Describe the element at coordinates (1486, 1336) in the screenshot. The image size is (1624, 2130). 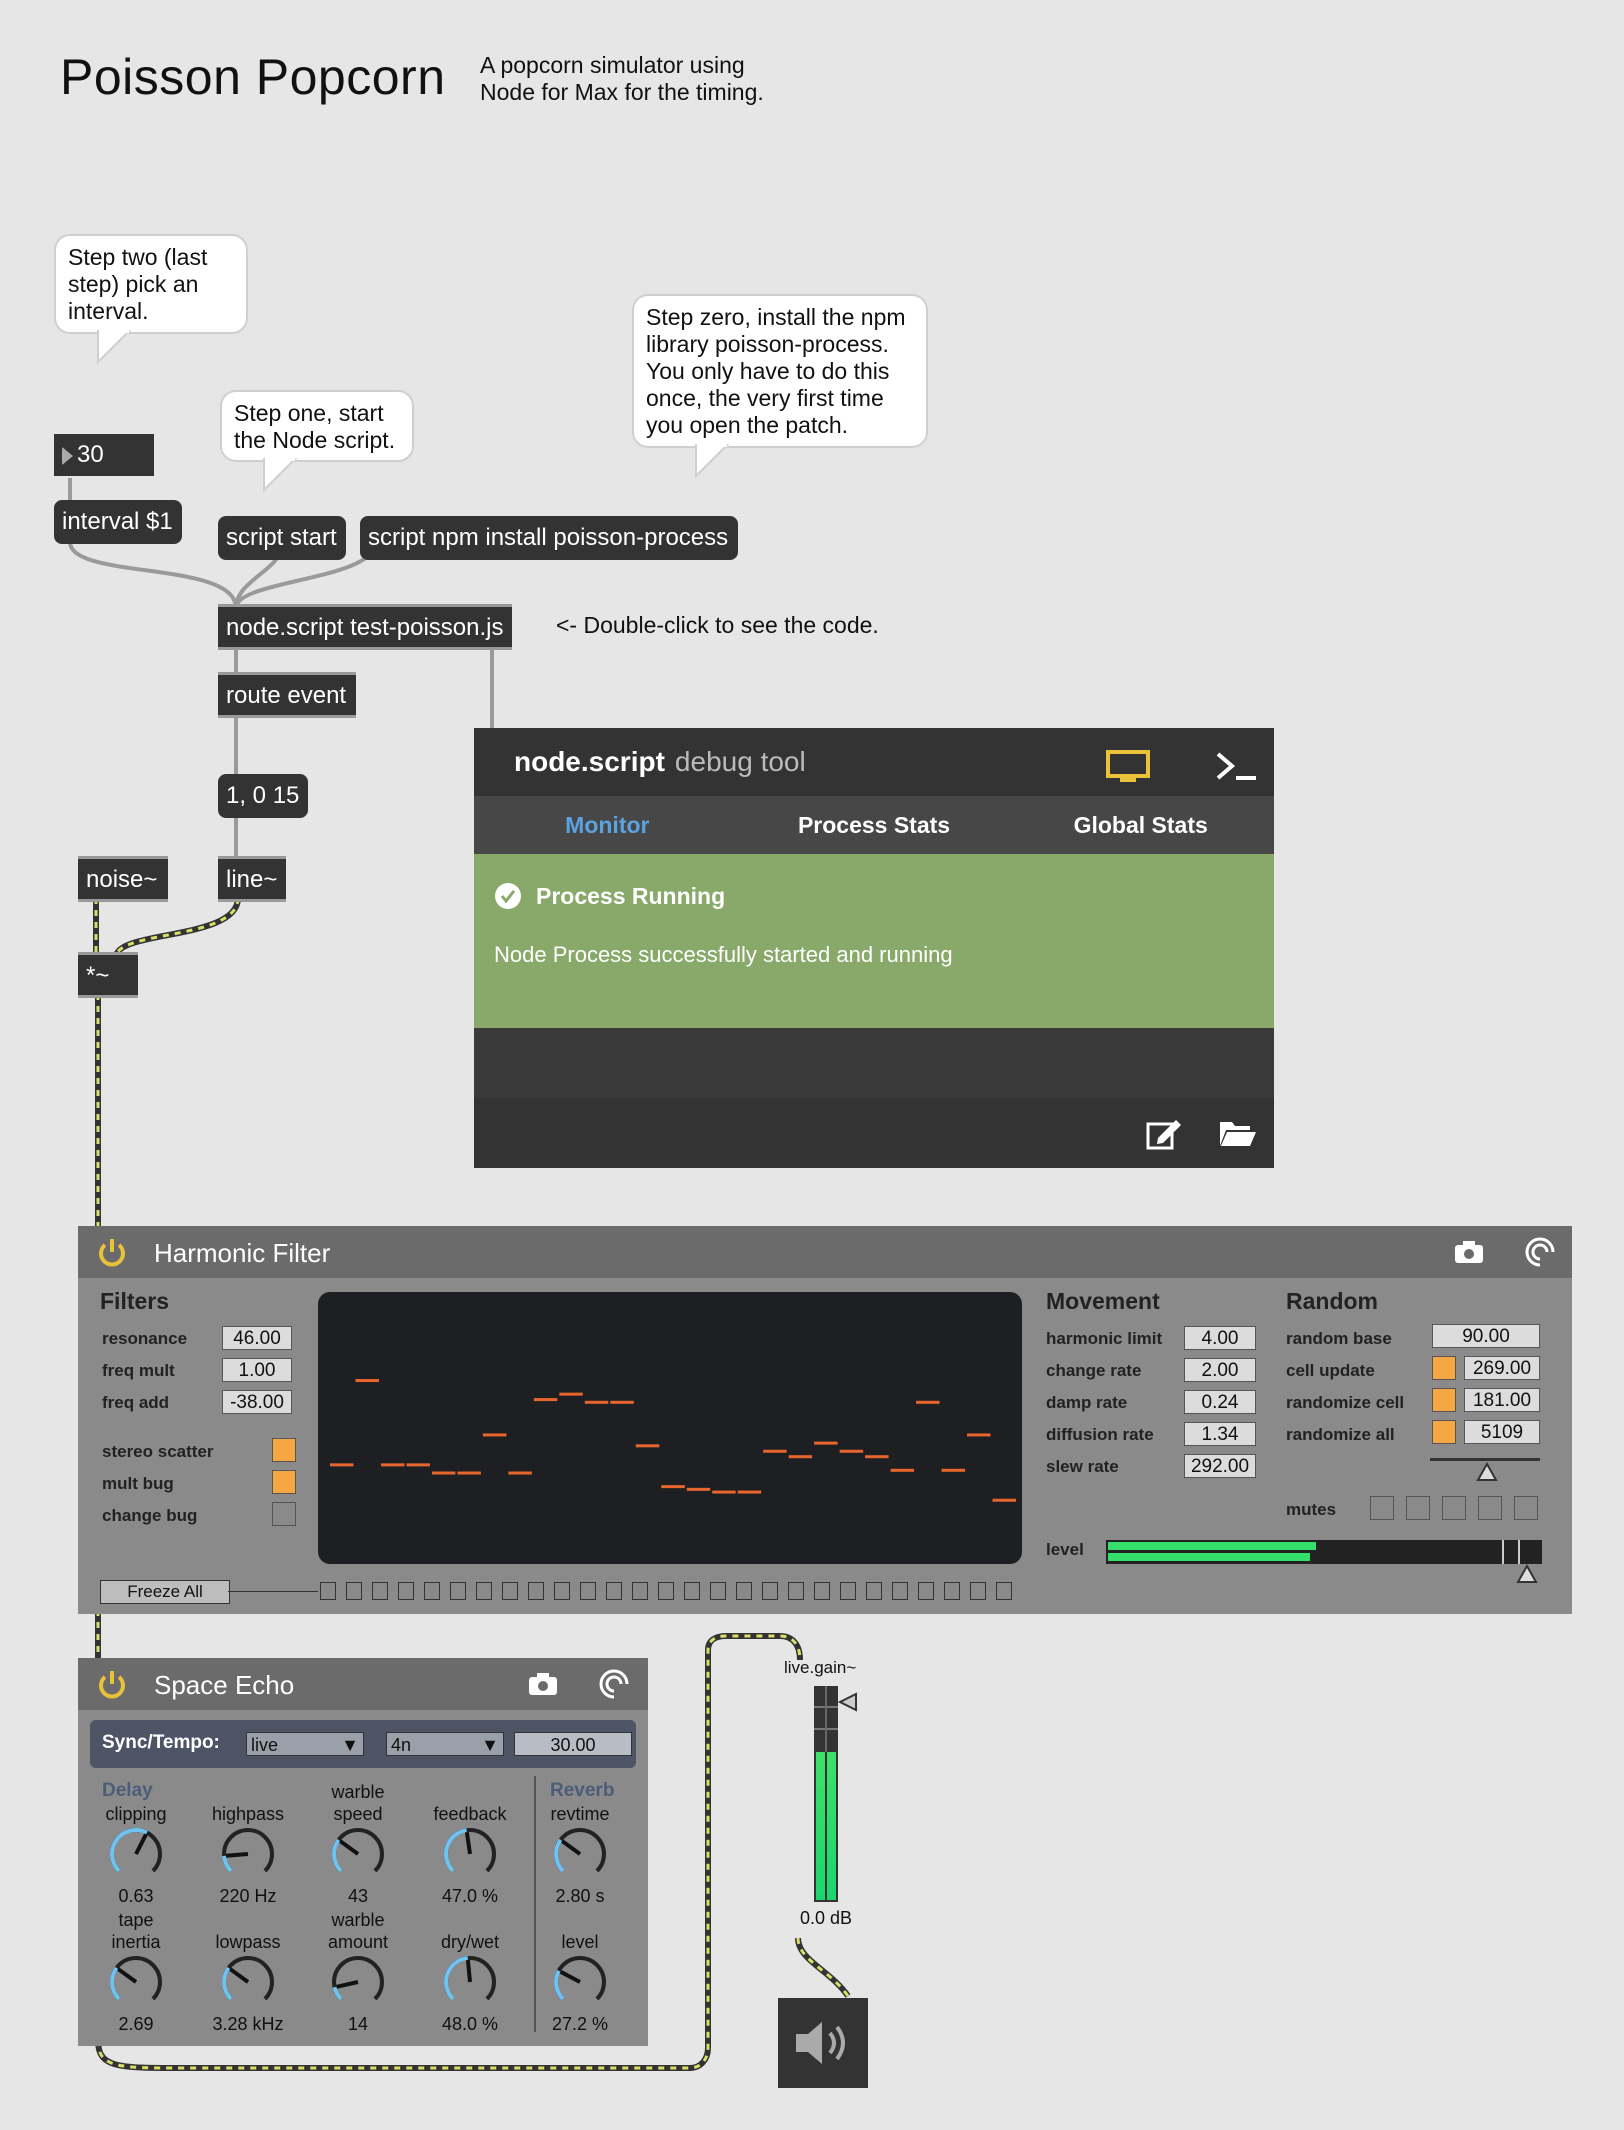
I see `random-value: 90.00` at that location.